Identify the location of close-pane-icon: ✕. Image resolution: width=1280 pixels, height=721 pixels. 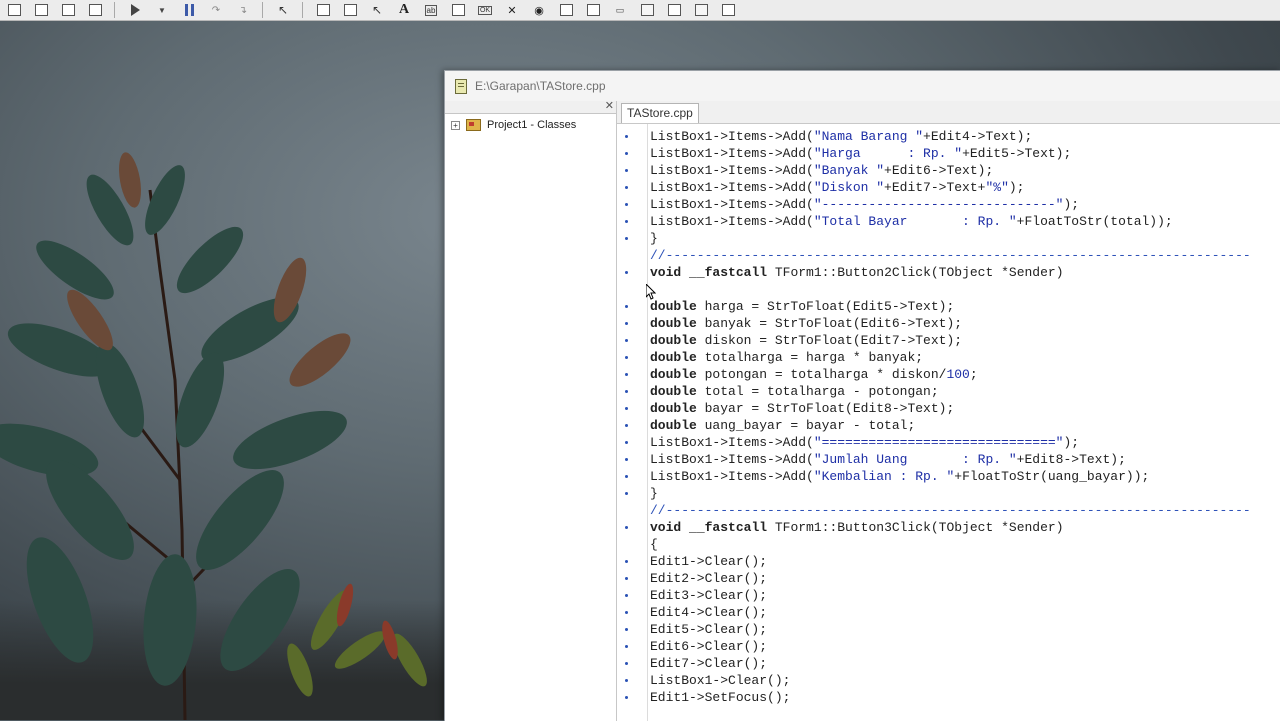
(609, 106).